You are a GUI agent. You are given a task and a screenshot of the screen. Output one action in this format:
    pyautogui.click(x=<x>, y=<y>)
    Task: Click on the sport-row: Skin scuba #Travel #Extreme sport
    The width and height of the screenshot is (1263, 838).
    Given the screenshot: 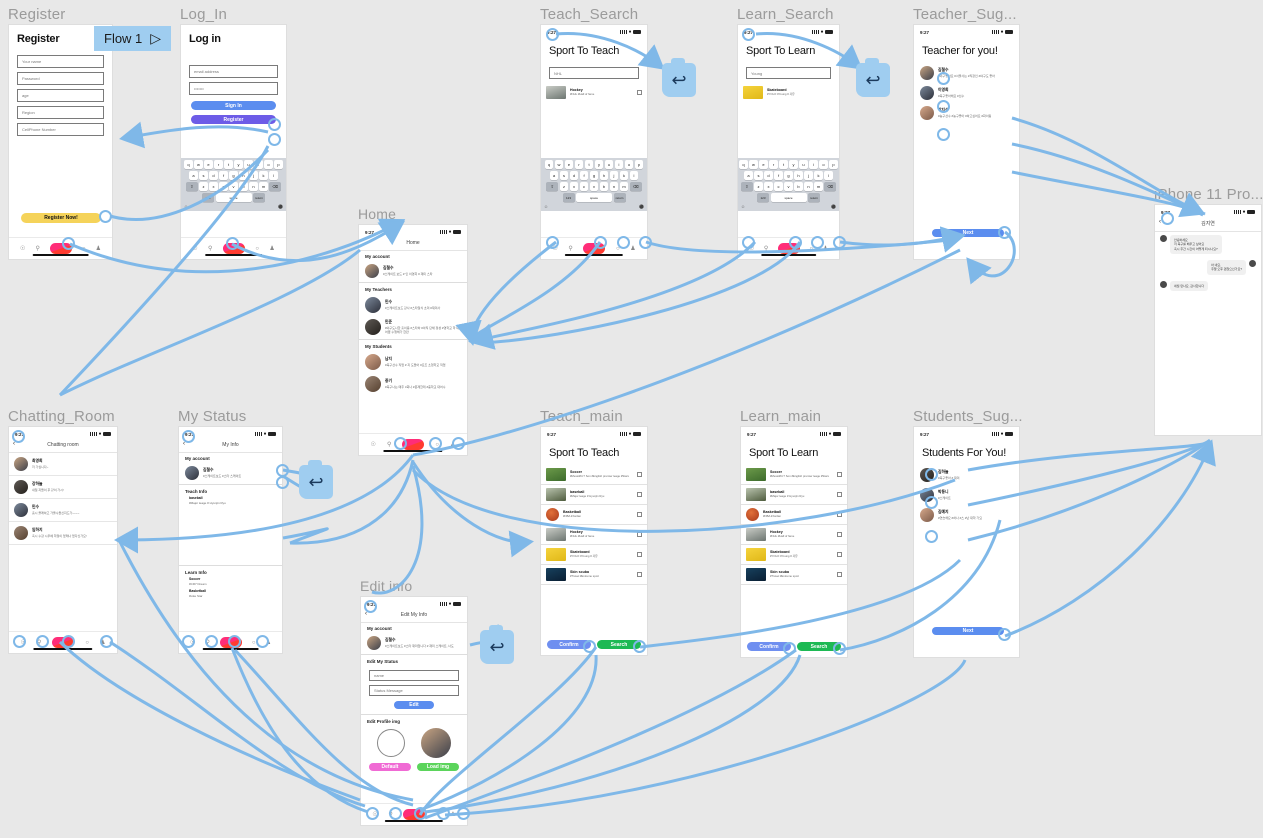 What is the action you would take?
    pyautogui.click(x=594, y=575)
    